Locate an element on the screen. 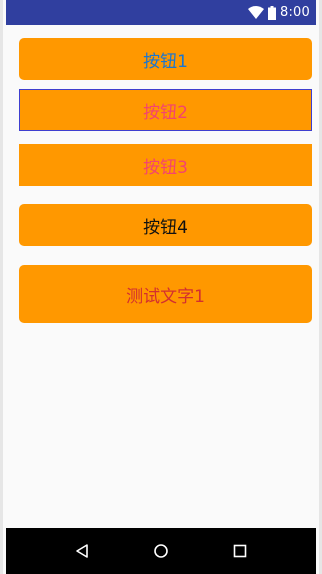 The width and height of the screenshot is (322, 574). button-1: 按钮1 is located at coordinates (165, 59).